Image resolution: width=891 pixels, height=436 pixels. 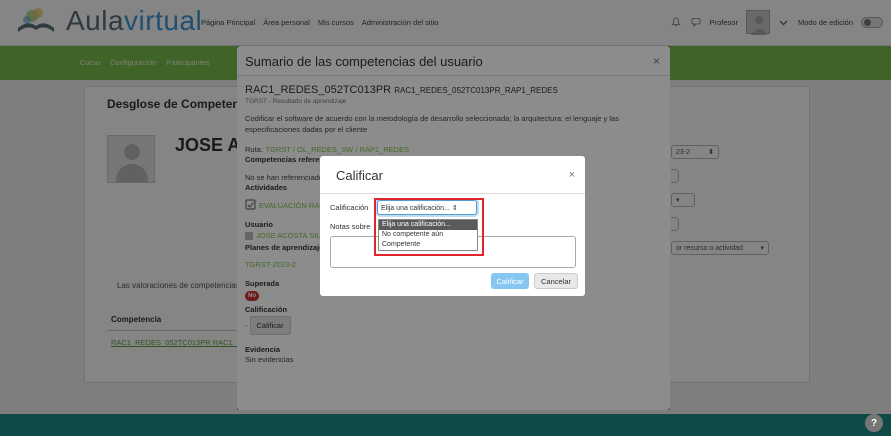 I want to click on close-icon: ×, so click(x=572, y=175).